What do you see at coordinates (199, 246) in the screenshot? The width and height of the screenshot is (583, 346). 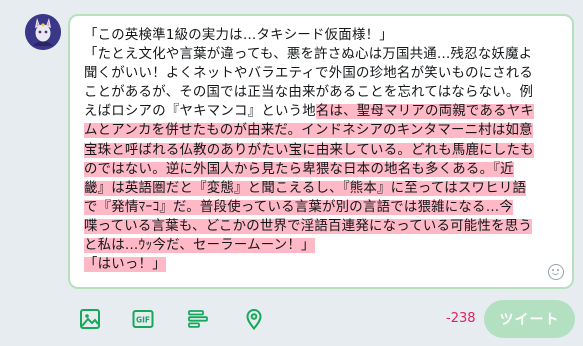 I see `tweet-text-highlight: と私は…ｳｯ今だ、セーラームーン！」` at bounding box center [199, 246].